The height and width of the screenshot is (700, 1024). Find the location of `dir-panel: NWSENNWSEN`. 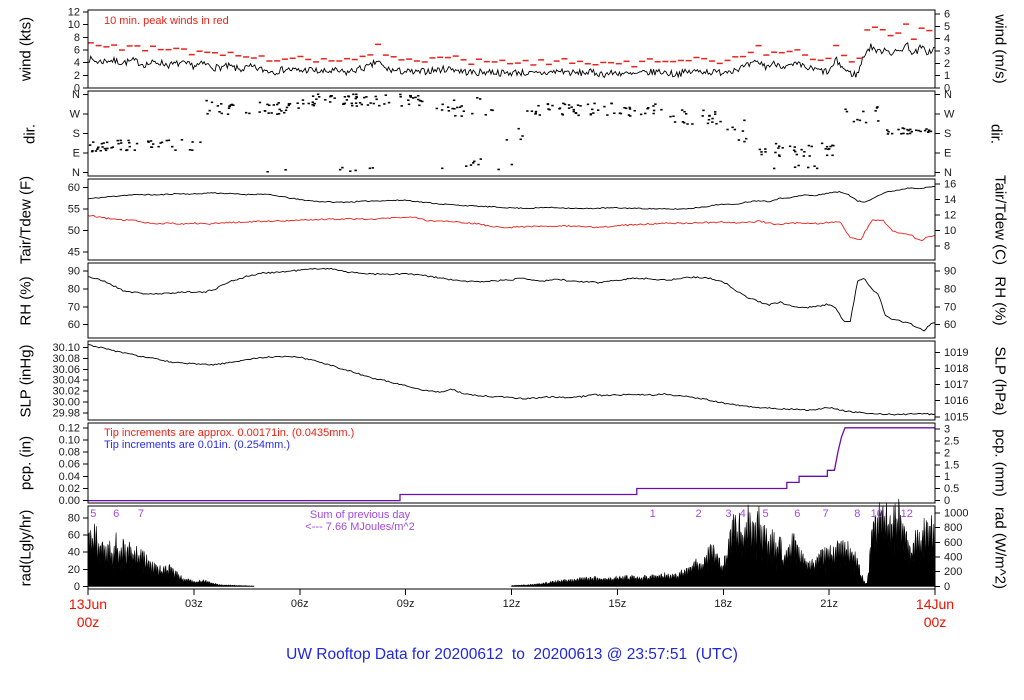

dir-panel: NWSENNWSEN is located at coordinates (512, 134).